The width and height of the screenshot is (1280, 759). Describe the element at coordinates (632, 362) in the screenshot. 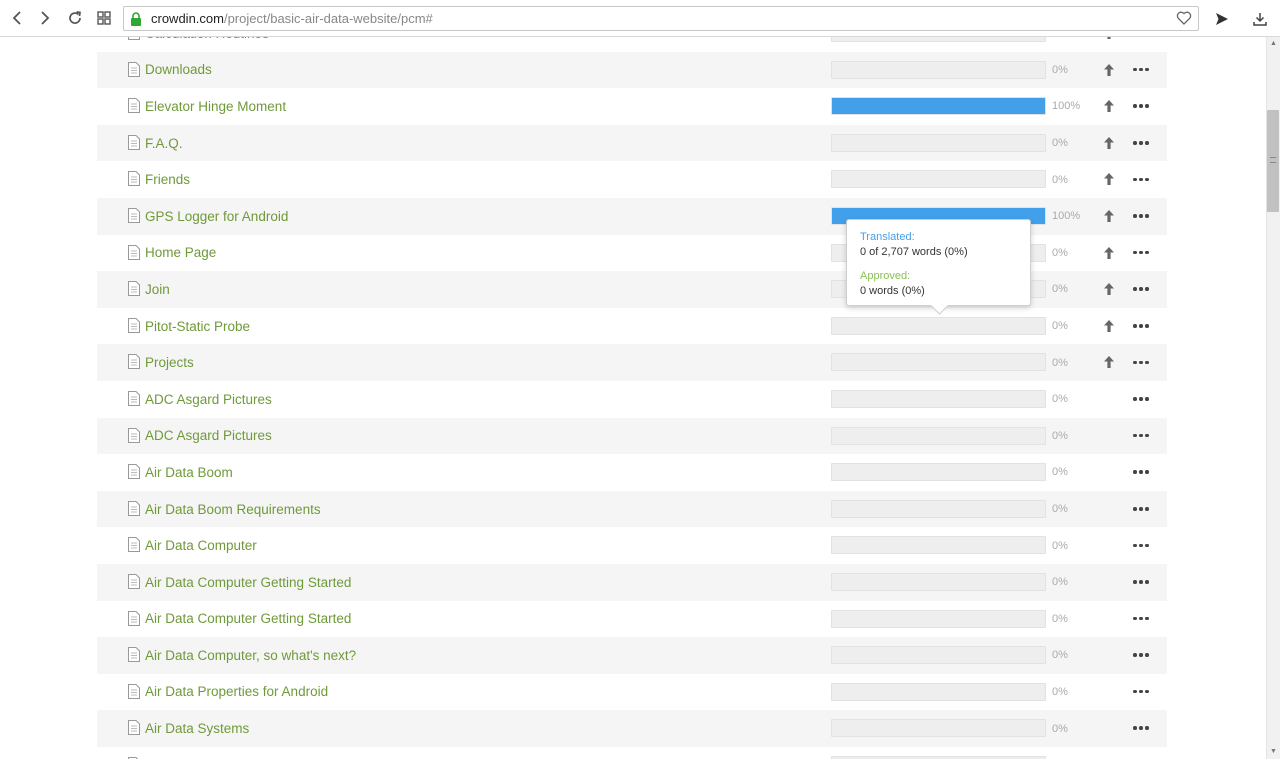

I see `file-row: Projects 0%` at that location.